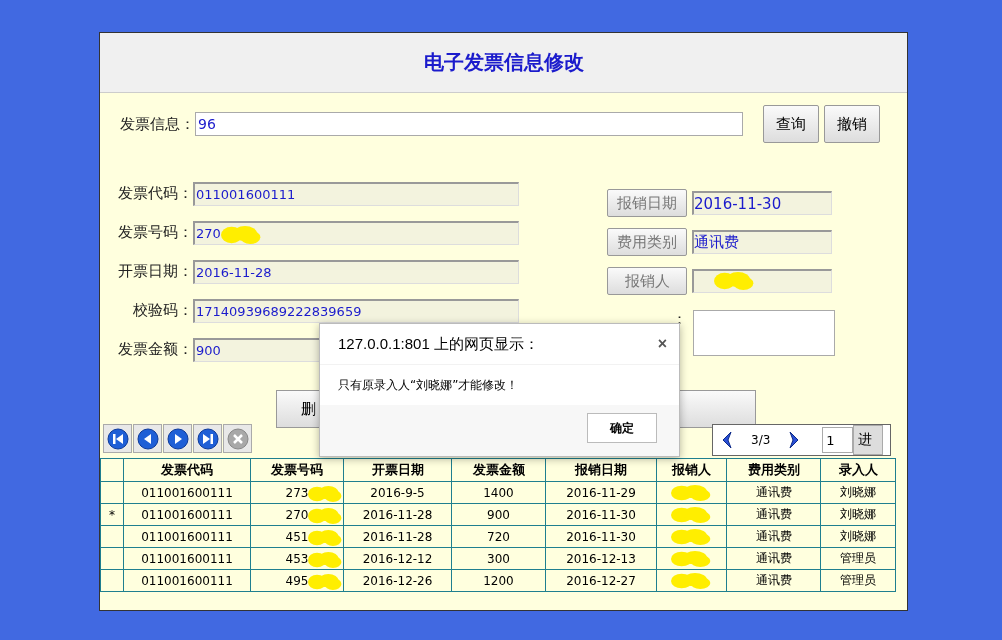 Image resolution: width=1002 pixels, height=640 pixels. What do you see at coordinates (162, 310) in the screenshot?
I see `field-label: 校验码：` at bounding box center [162, 310].